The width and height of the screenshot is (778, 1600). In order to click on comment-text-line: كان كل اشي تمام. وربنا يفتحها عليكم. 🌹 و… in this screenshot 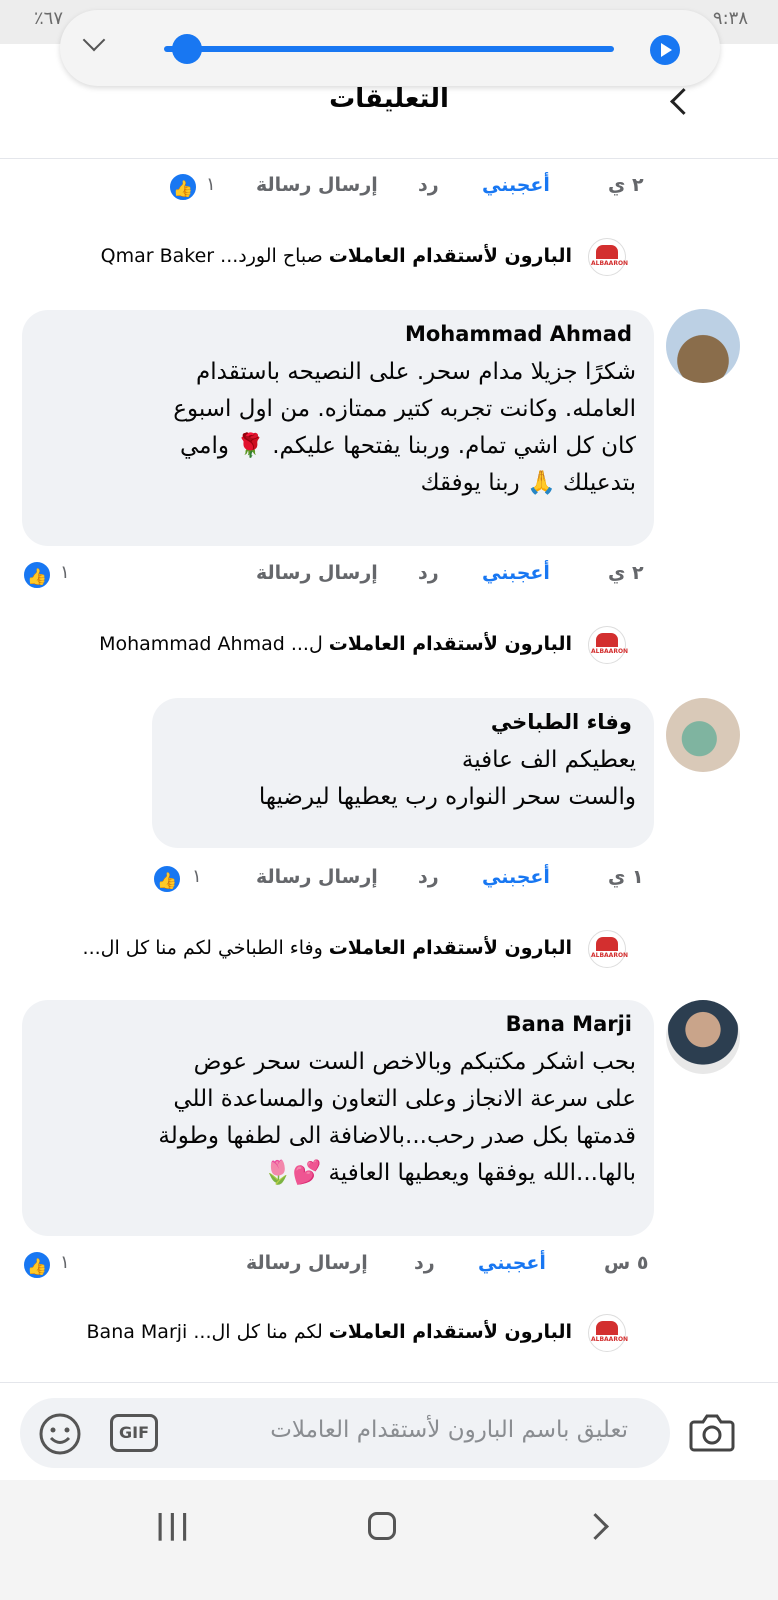, I will do `click(407, 446)`.